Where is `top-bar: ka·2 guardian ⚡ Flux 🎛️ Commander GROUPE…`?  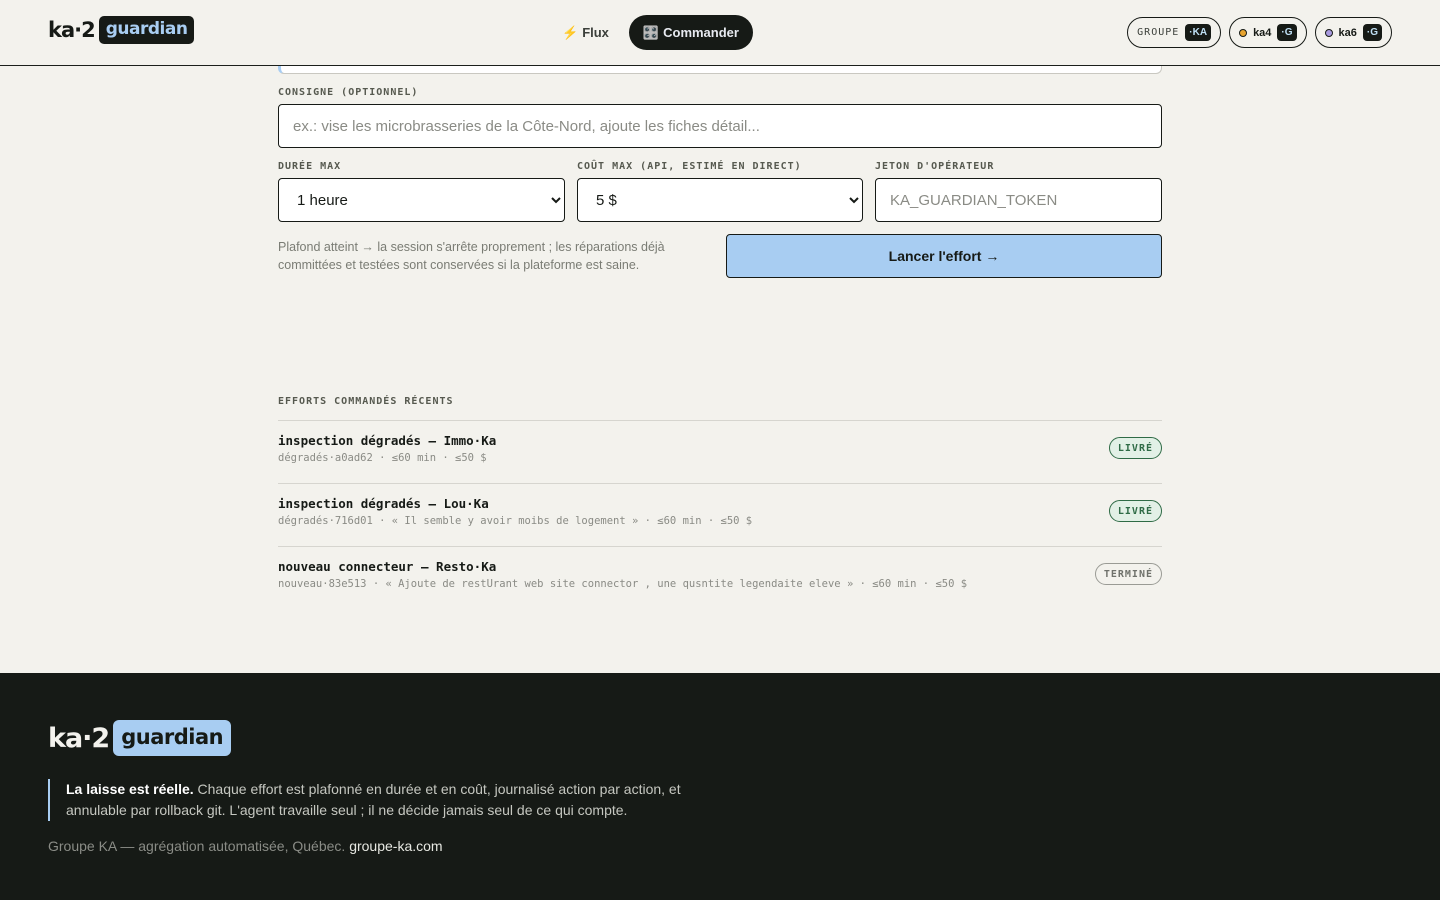
top-bar: ka·2 guardian ⚡ Flux 🎛️ Commander GROUPE… is located at coordinates (720, 33).